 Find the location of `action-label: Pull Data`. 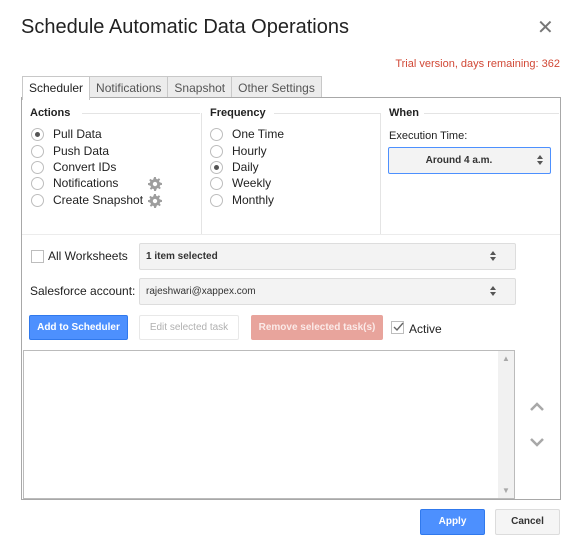

action-label: Pull Data is located at coordinates (77, 134).